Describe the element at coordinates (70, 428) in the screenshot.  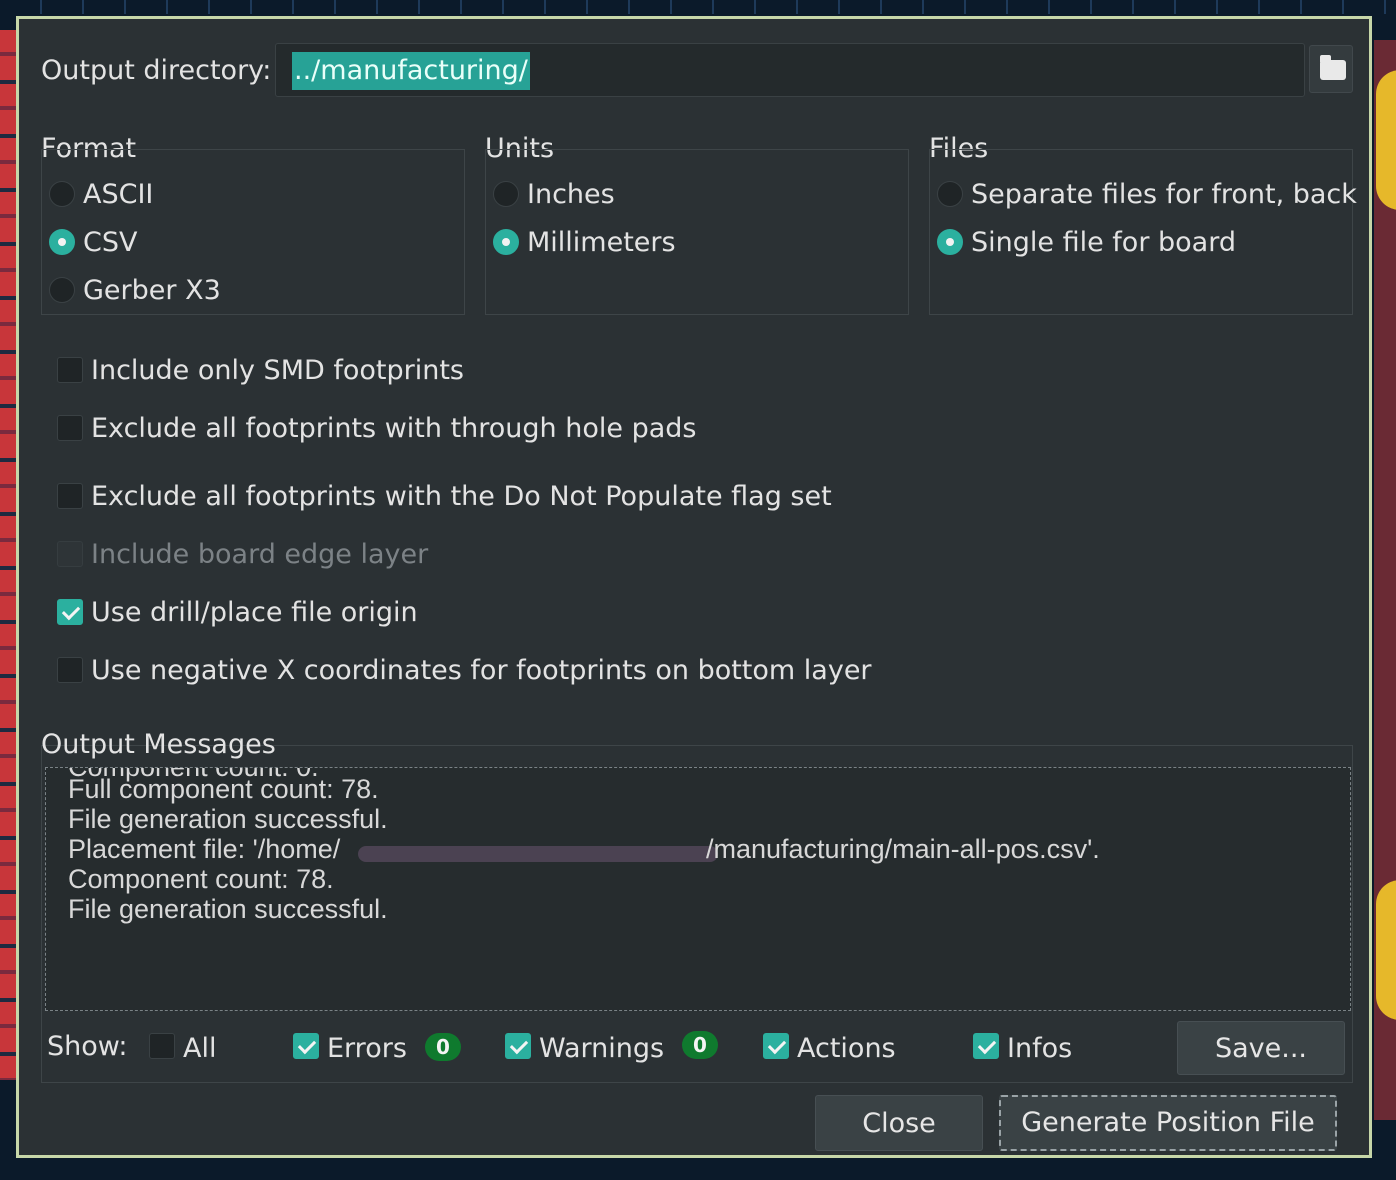
I see `exclude-through-hole-checkbox` at that location.